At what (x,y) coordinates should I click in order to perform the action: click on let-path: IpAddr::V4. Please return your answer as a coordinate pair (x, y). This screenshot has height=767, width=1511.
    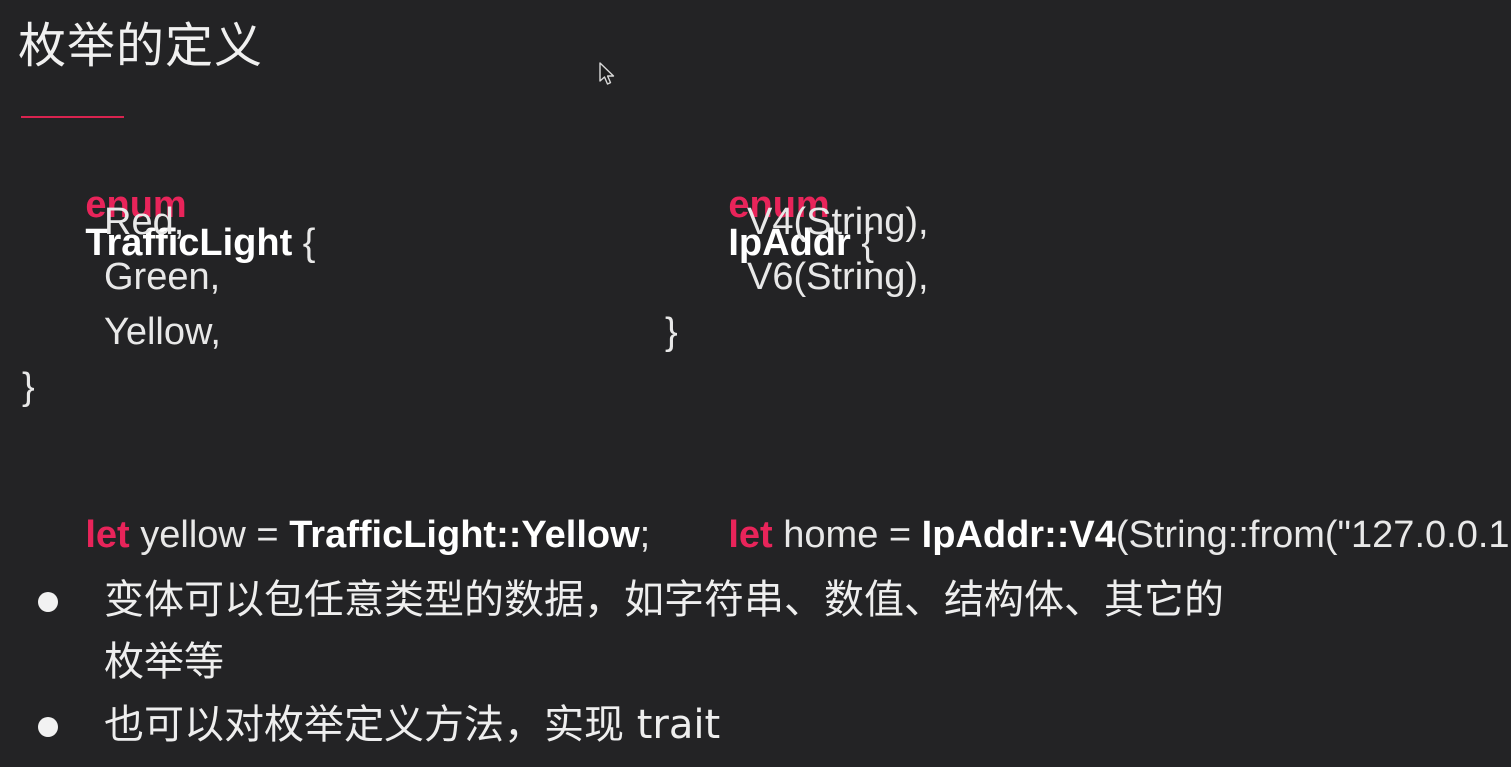
    Looking at the image, I should click on (1018, 535).